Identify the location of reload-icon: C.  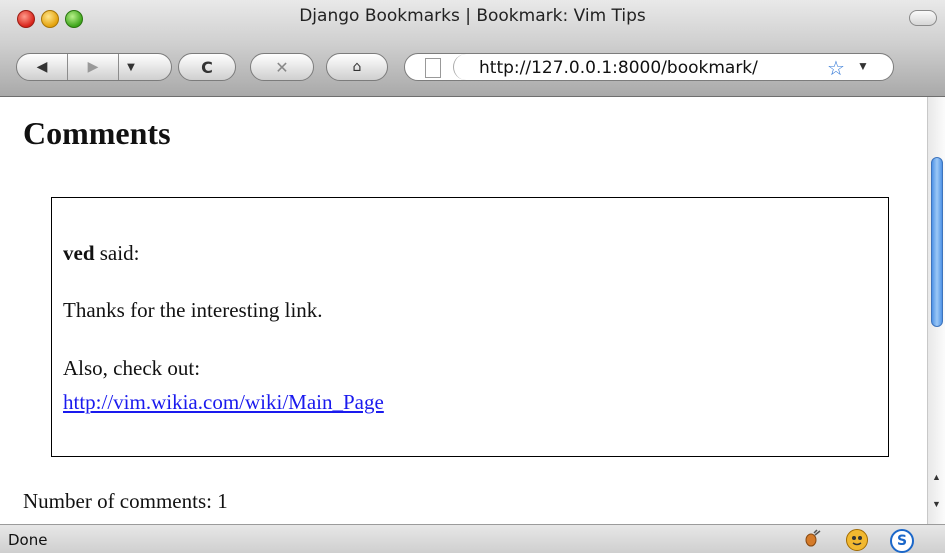
(207, 67).